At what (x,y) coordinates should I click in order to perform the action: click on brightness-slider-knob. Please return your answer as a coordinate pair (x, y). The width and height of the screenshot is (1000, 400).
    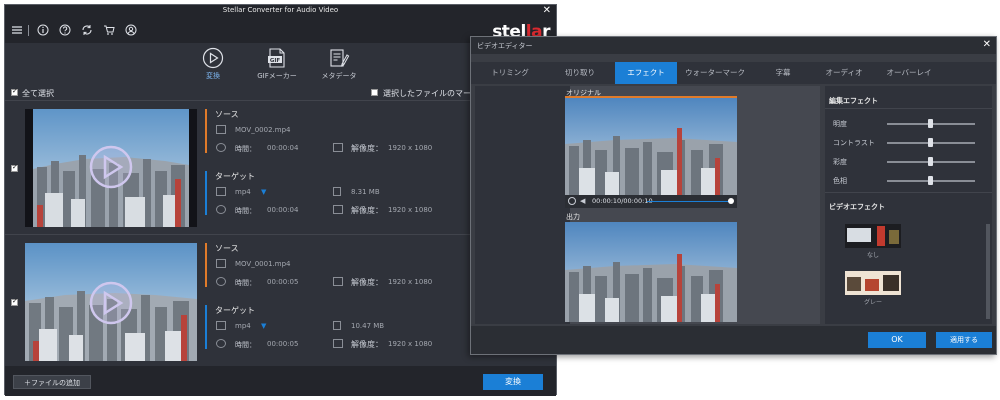
    Looking at the image, I should click on (930, 123).